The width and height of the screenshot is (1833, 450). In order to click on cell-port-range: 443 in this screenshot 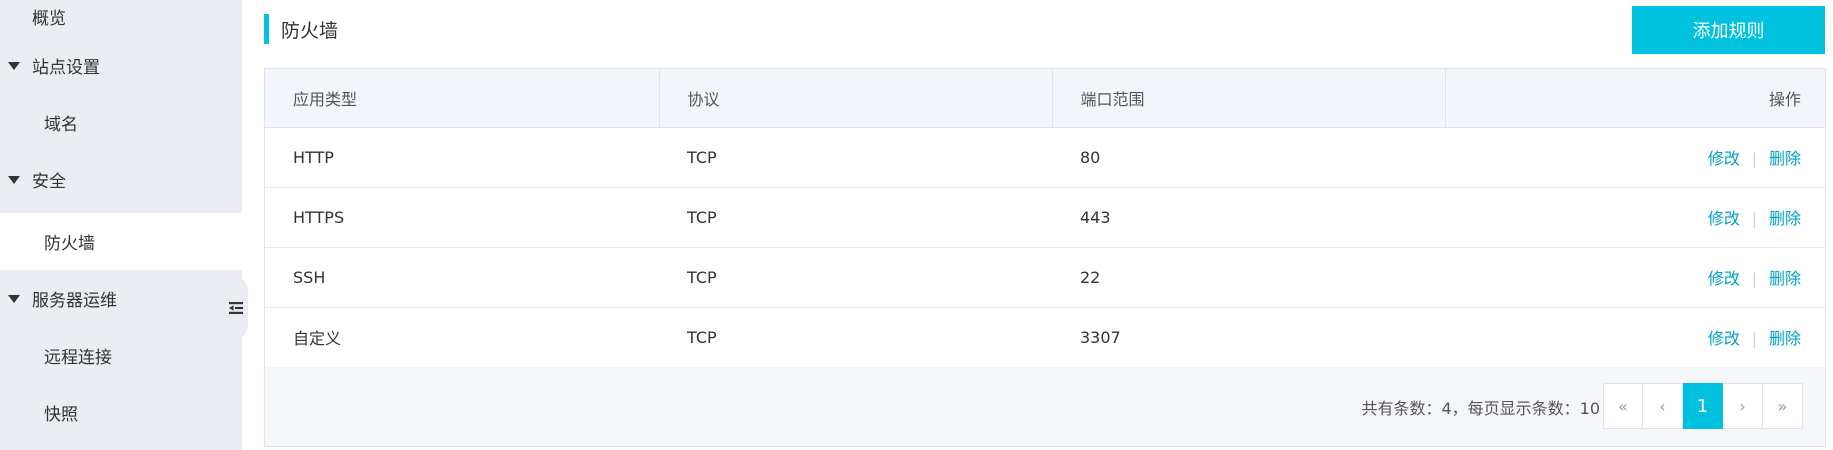, I will do `click(1095, 217)`.